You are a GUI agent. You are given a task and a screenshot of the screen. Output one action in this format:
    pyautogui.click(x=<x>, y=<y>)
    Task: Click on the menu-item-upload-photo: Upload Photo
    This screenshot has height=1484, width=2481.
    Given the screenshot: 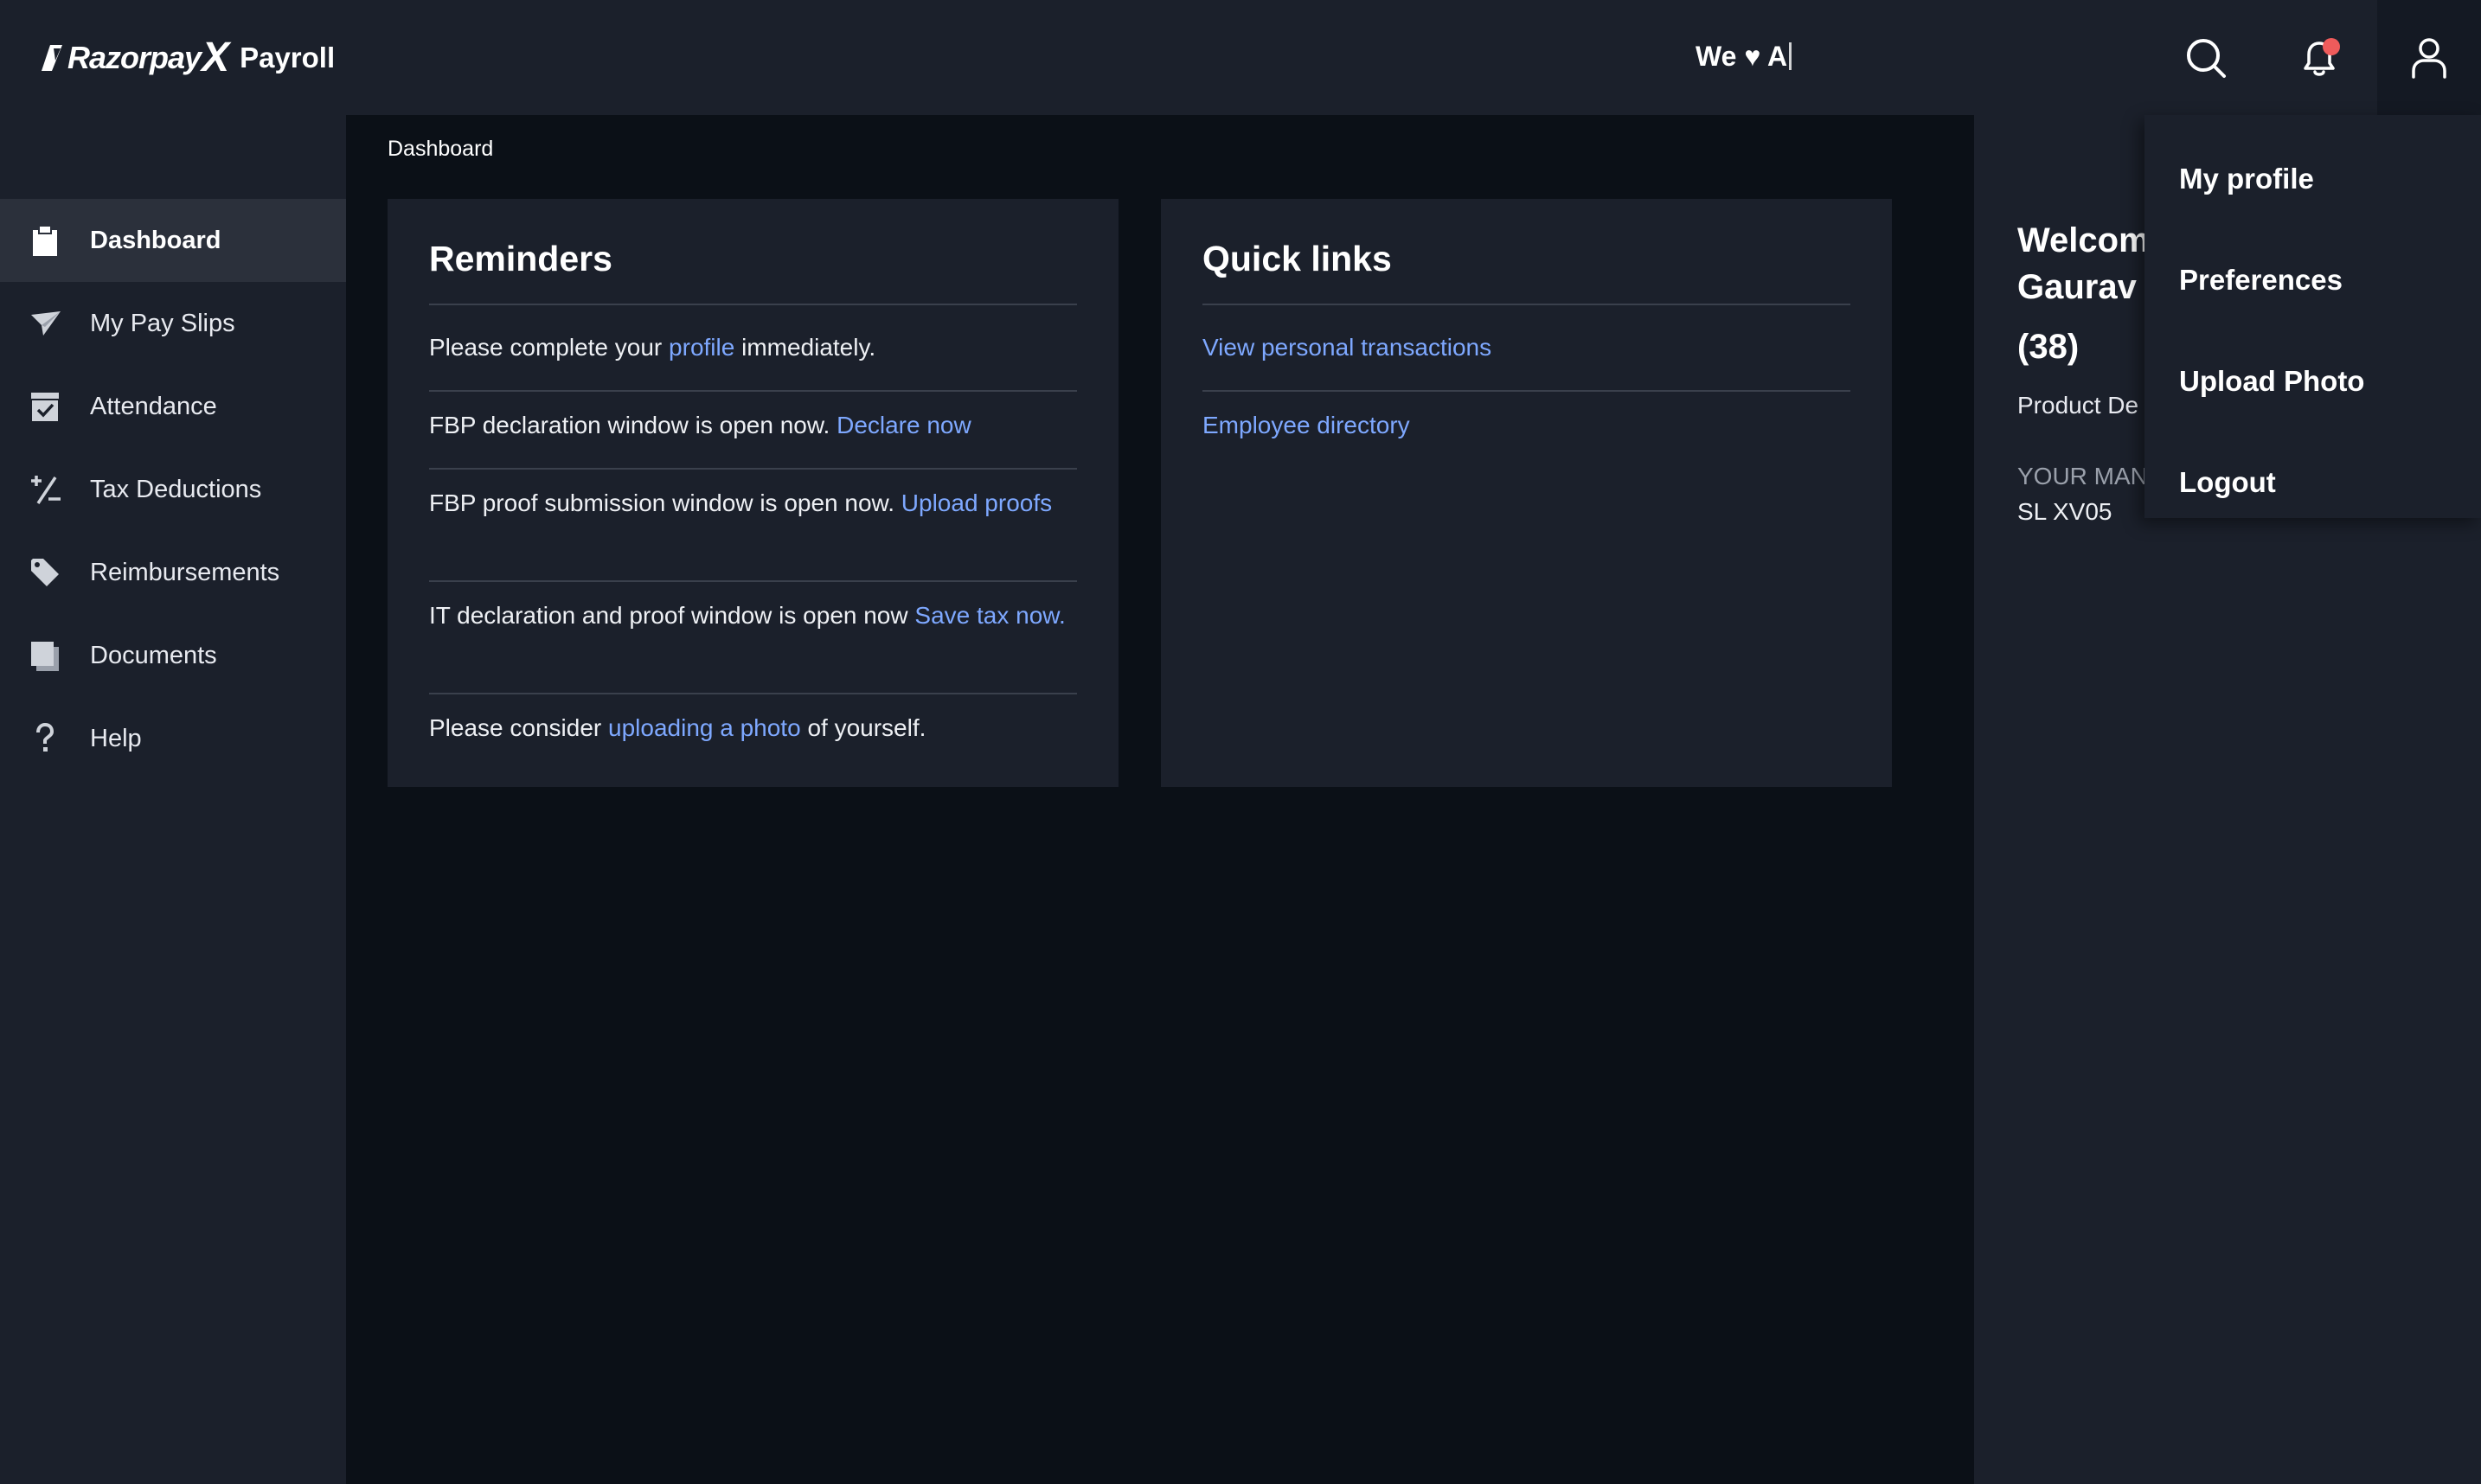 What is the action you would take?
    pyautogui.click(x=2312, y=382)
    